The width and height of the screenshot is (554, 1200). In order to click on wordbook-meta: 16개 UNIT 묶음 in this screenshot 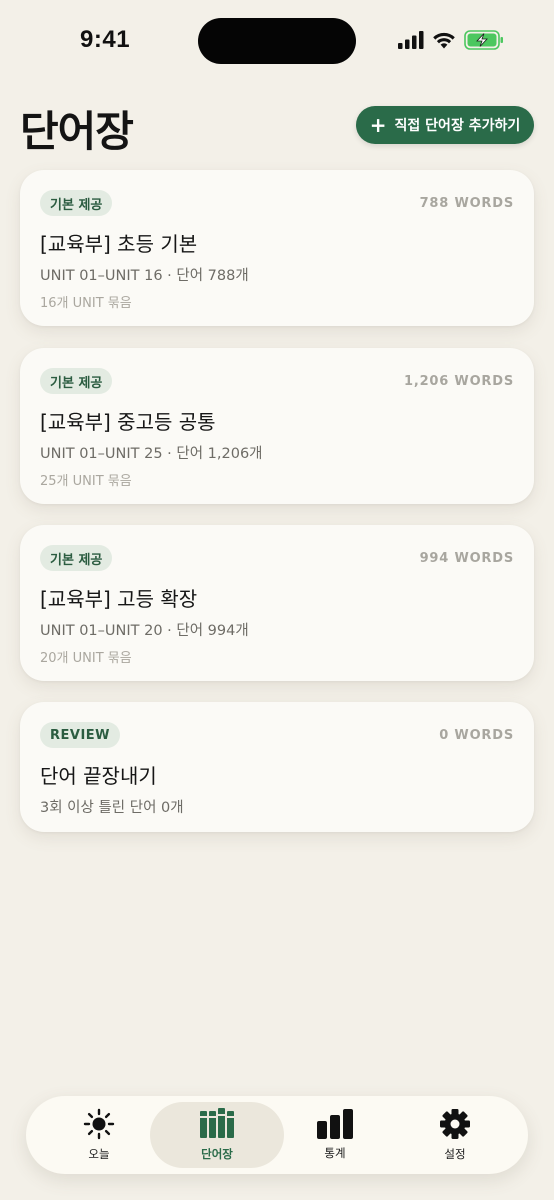, I will do `click(86, 303)`.